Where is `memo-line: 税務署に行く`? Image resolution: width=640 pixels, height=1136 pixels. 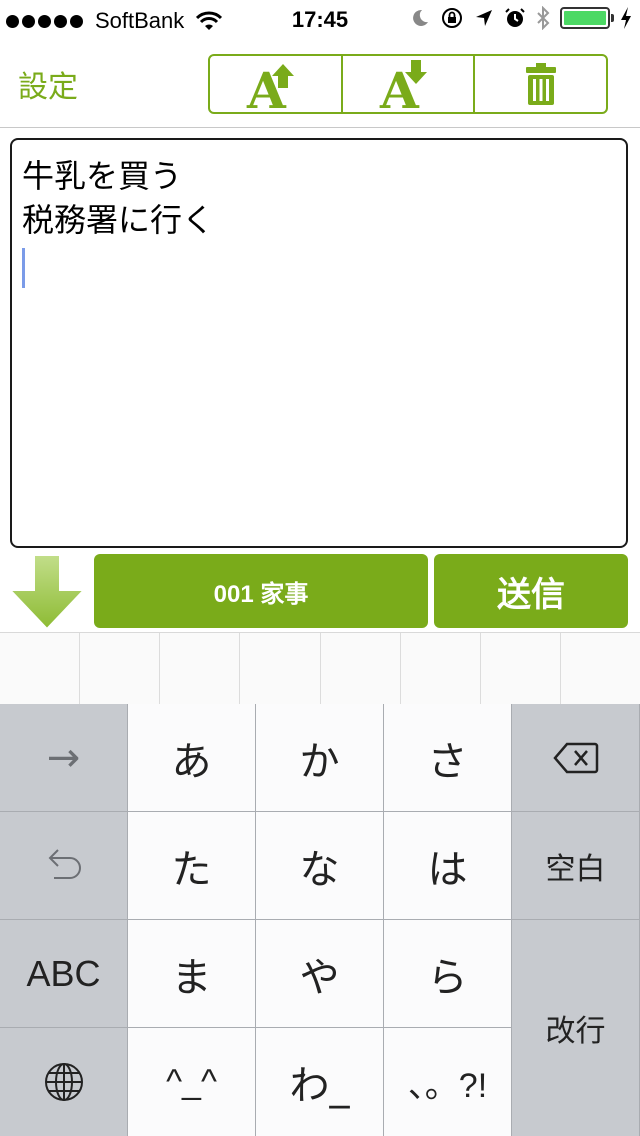 memo-line: 税務署に行く is located at coordinates (118, 220).